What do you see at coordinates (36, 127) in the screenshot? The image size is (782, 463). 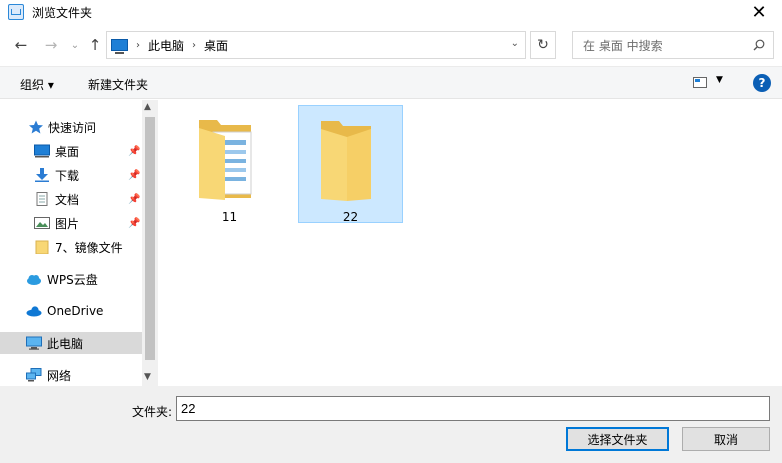 I see `star-icon` at bounding box center [36, 127].